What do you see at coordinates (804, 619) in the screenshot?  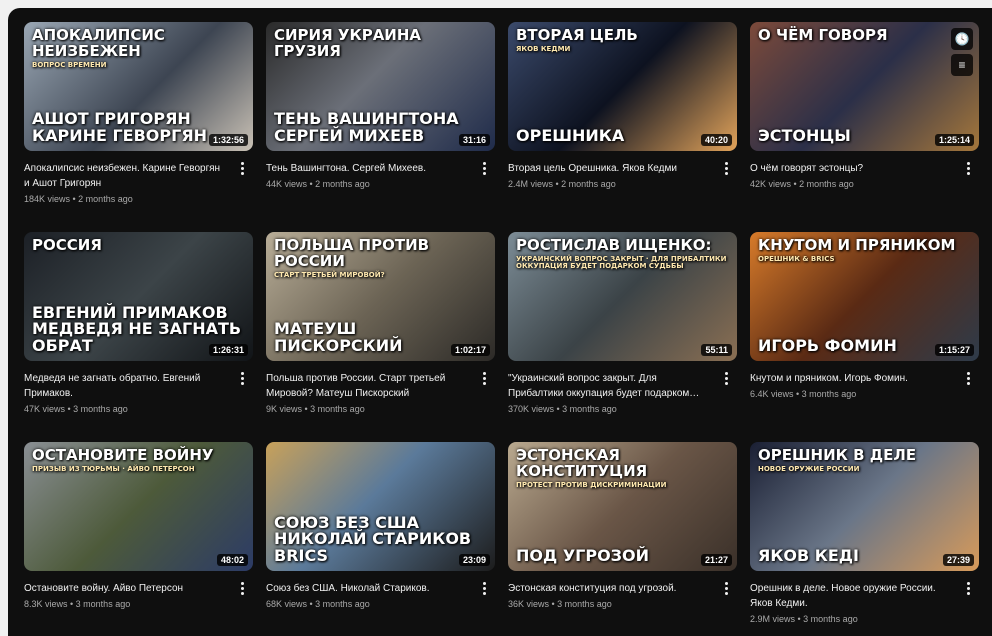 I see `video-stats: 2.9M views • 3 months ago` at bounding box center [804, 619].